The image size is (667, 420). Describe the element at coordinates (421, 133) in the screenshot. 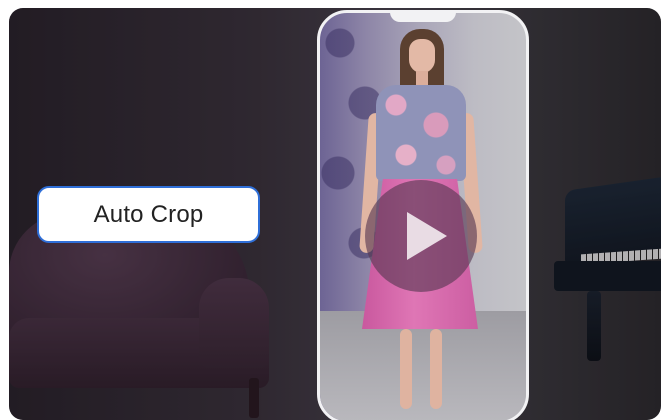

I see `model-blouse` at that location.